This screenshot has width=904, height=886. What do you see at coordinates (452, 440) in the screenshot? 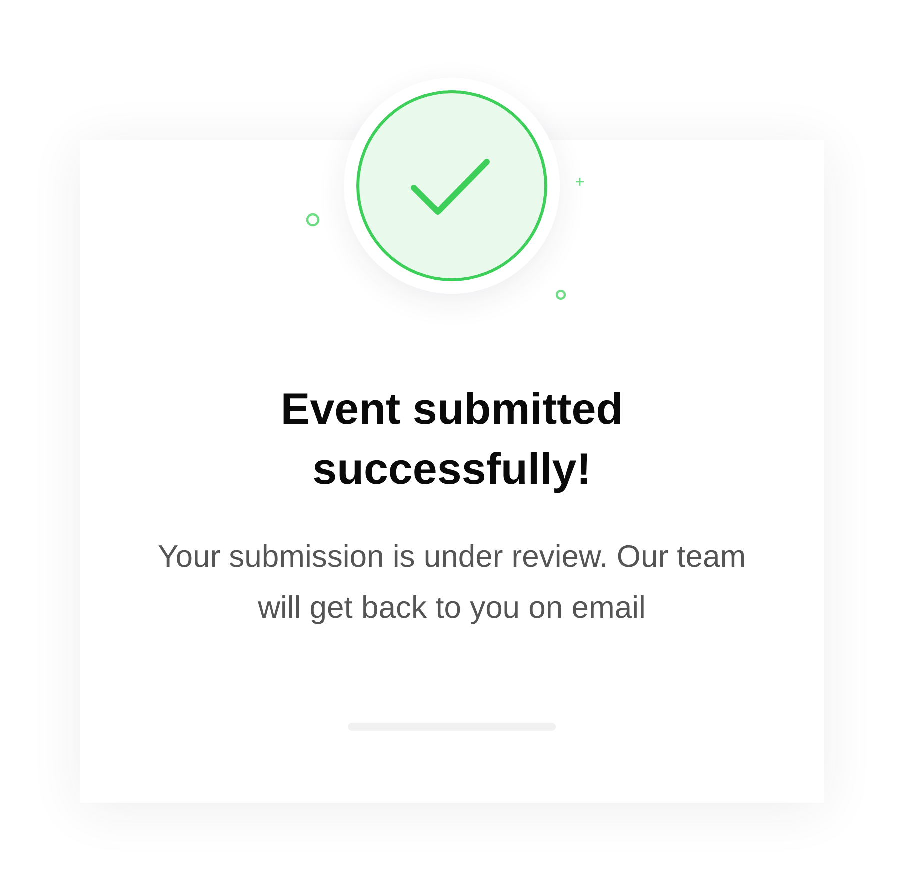
I see `dialog-title: Event submitted successfully!` at bounding box center [452, 440].